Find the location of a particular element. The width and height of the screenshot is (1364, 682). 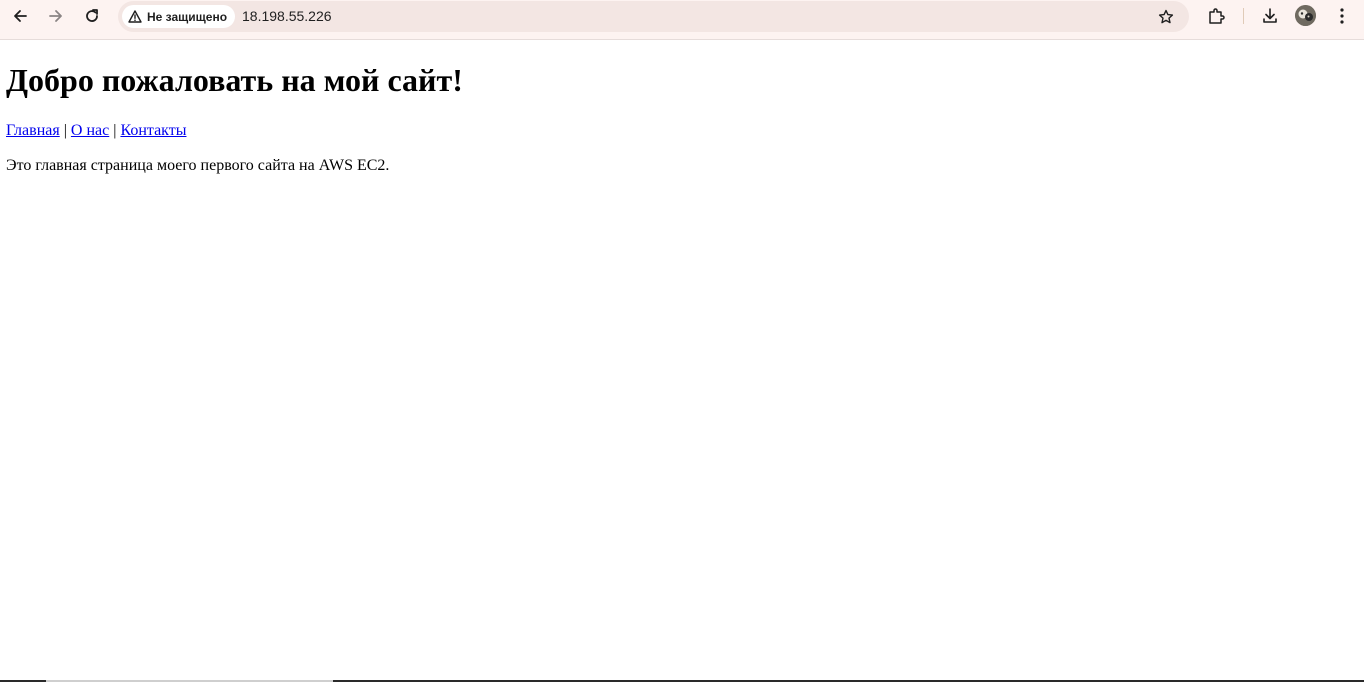

security-label: Не защищено is located at coordinates (187, 16).